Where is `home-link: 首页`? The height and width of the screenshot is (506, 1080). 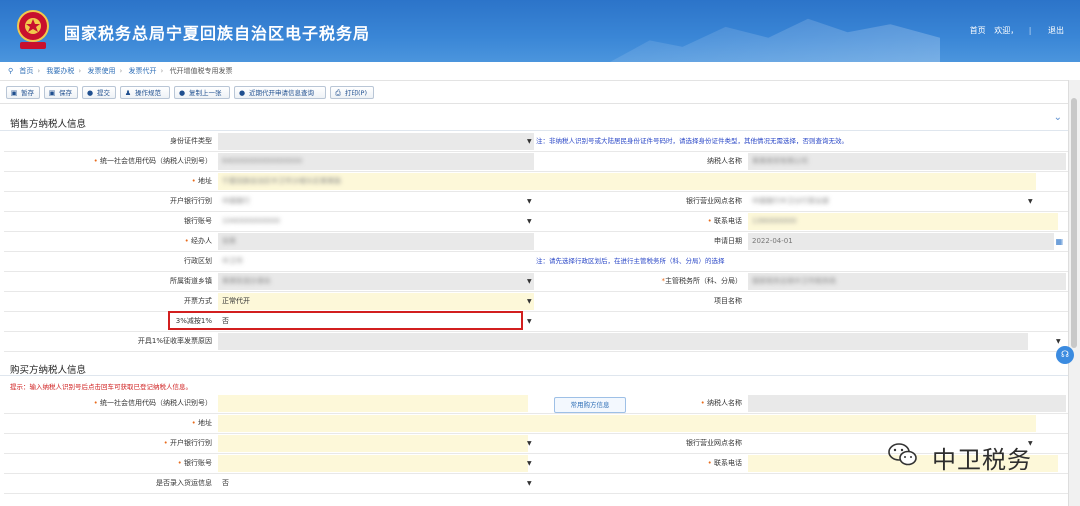
home-link: 首页 is located at coordinates (978, 30).